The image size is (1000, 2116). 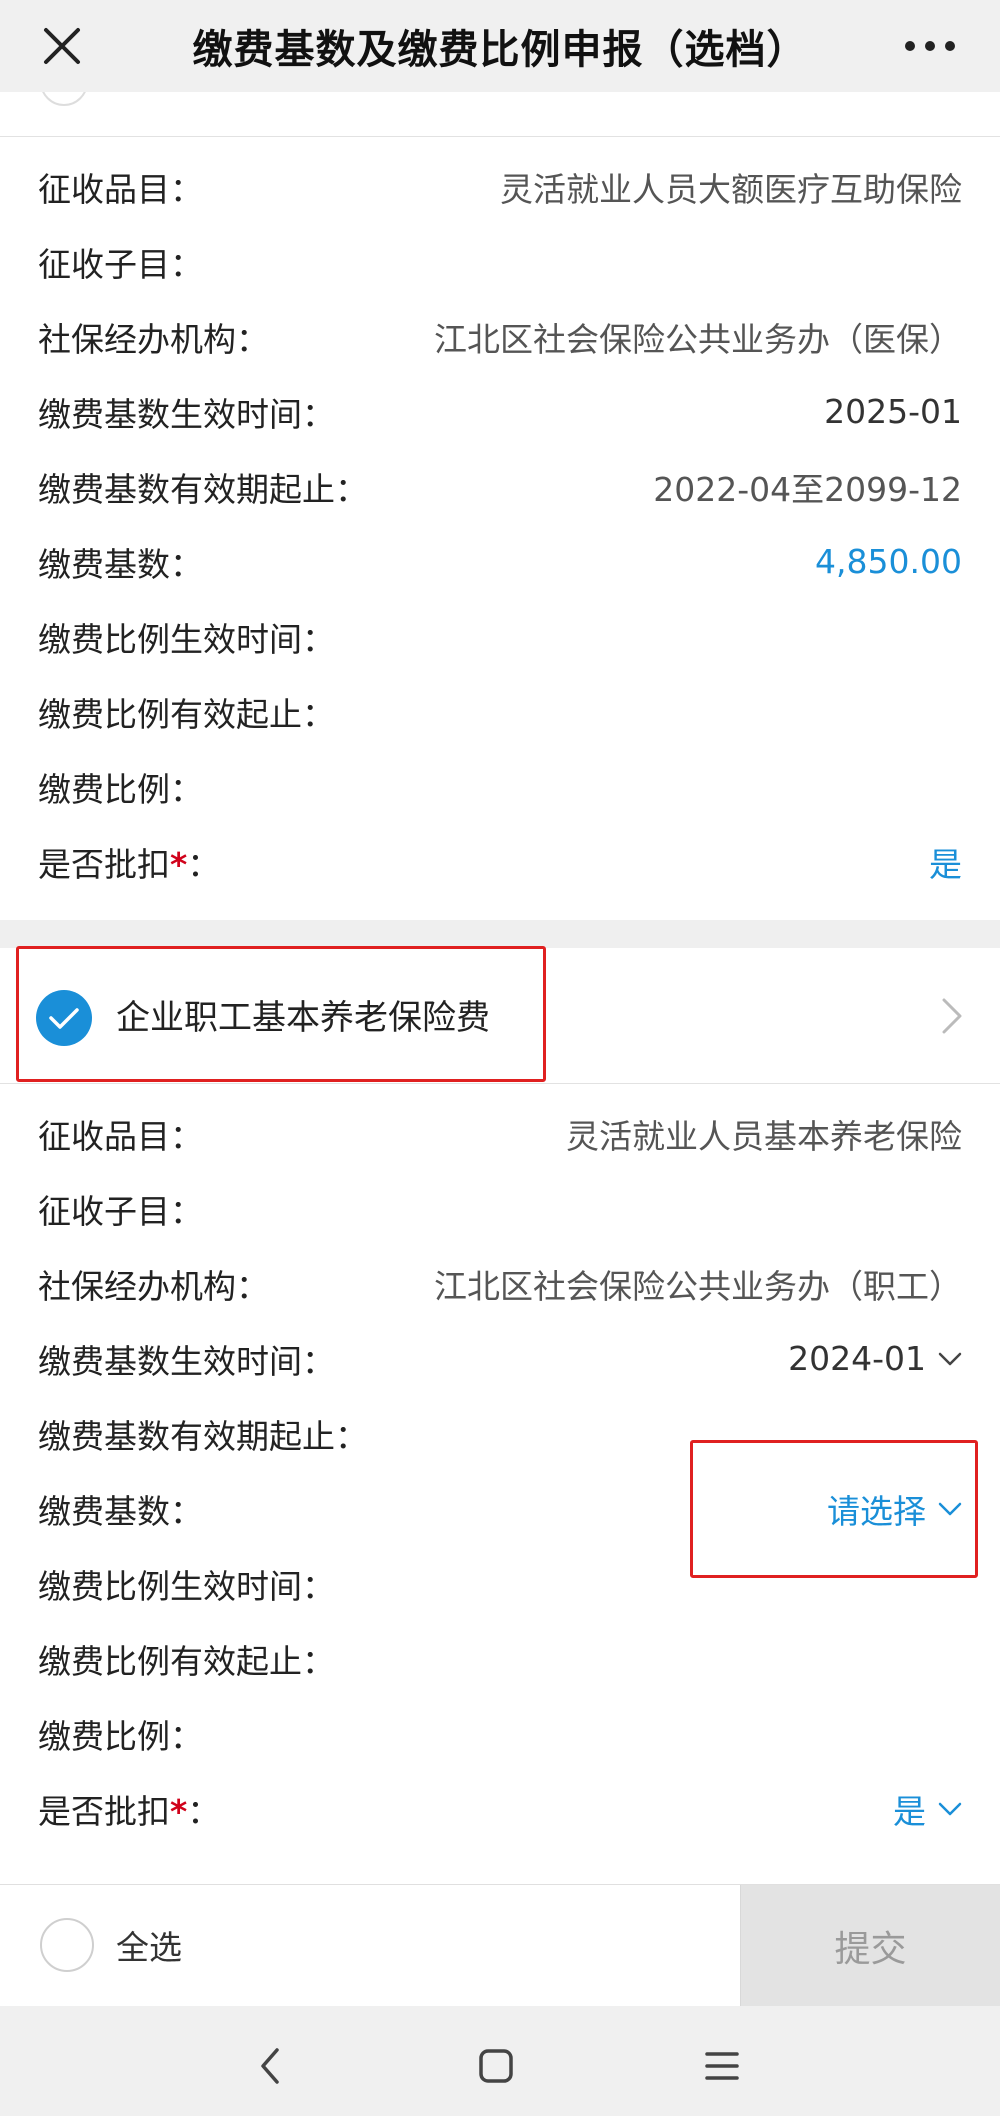 I want to click on more-icon, so click(x=930, y=46).